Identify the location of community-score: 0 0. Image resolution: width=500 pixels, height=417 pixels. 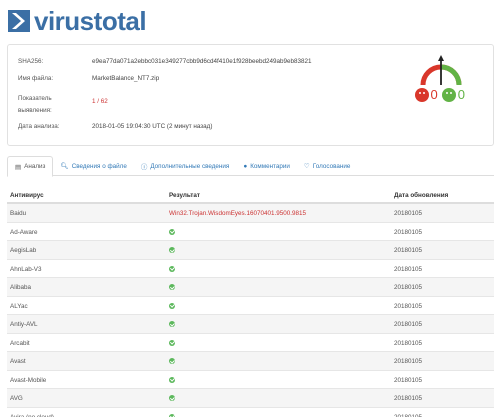
(441, 94).